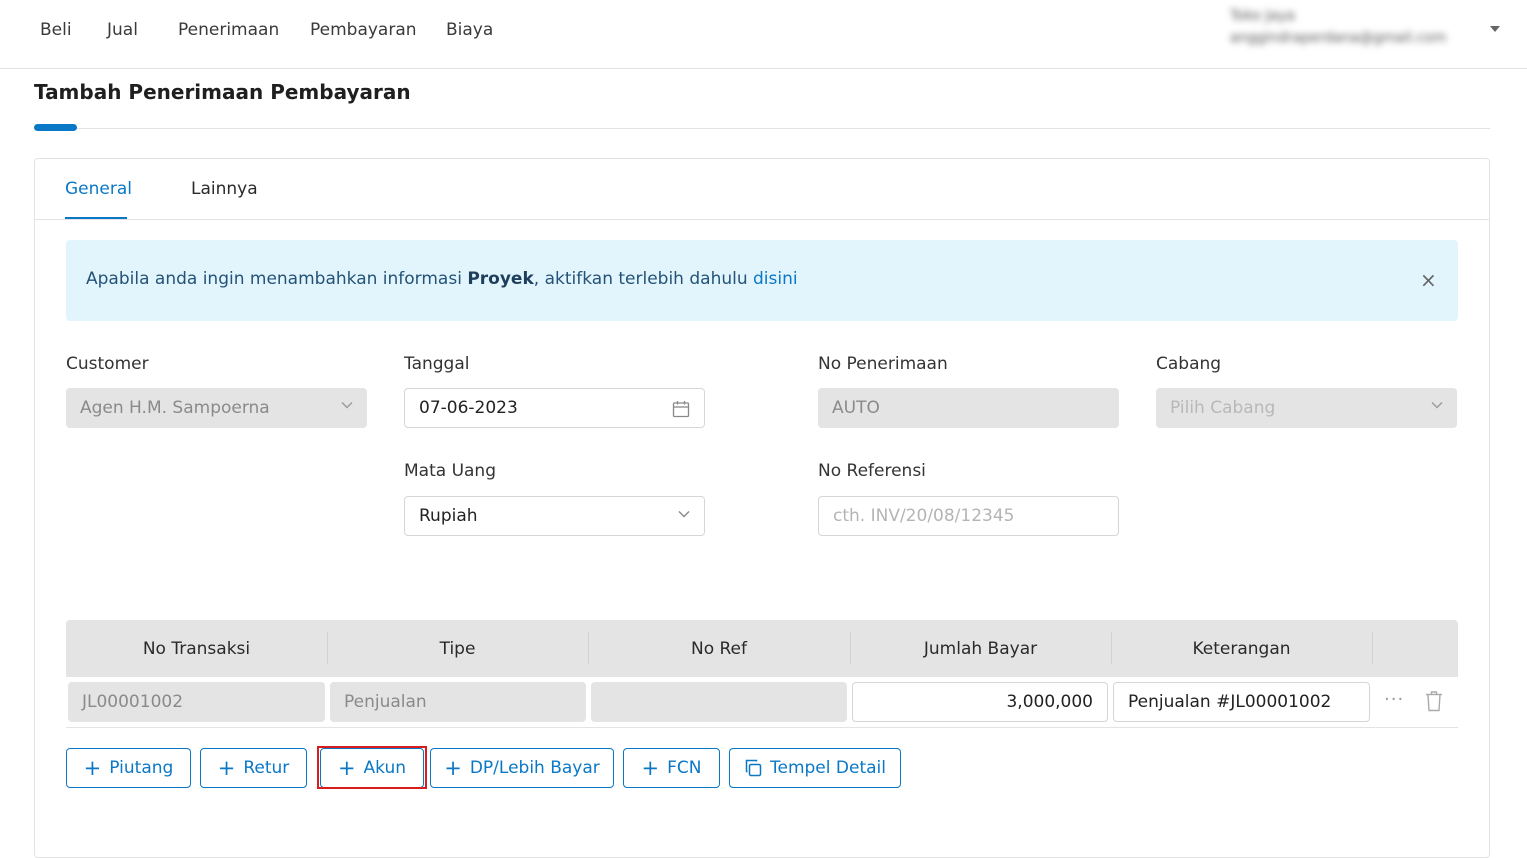 The height and width of the screenshot is (858, 1527). Describe the element at coordinates (122, 30) in the screenshot. I see `nav-item-jual: Jual` at that location.